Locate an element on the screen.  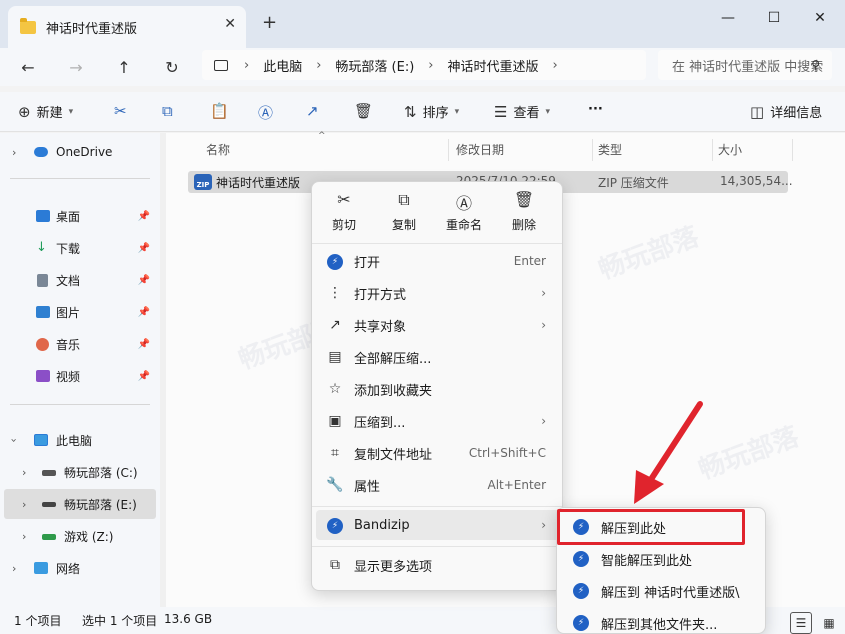
column-header-name: 名称 is located at coordinates (218, 149).